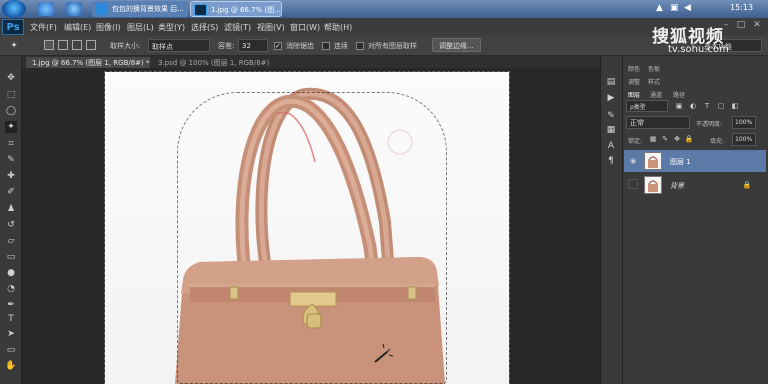  What do you see at coordinates (204, 27) in the screenshot?
I see `menu-select: 选择(S)` at bounding box center [204, 27].